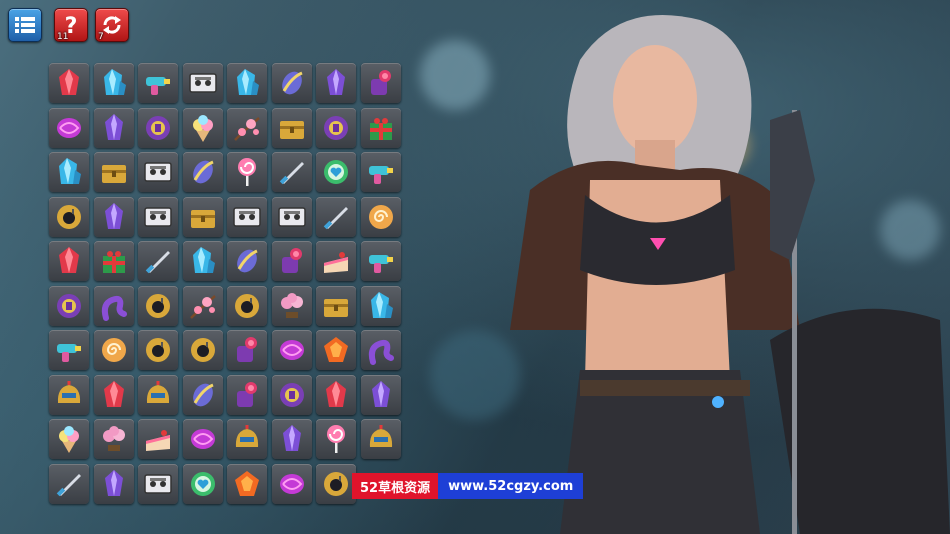 This screenshot has width=950, height=534. I want to click on menu-button, so click(25, 25).